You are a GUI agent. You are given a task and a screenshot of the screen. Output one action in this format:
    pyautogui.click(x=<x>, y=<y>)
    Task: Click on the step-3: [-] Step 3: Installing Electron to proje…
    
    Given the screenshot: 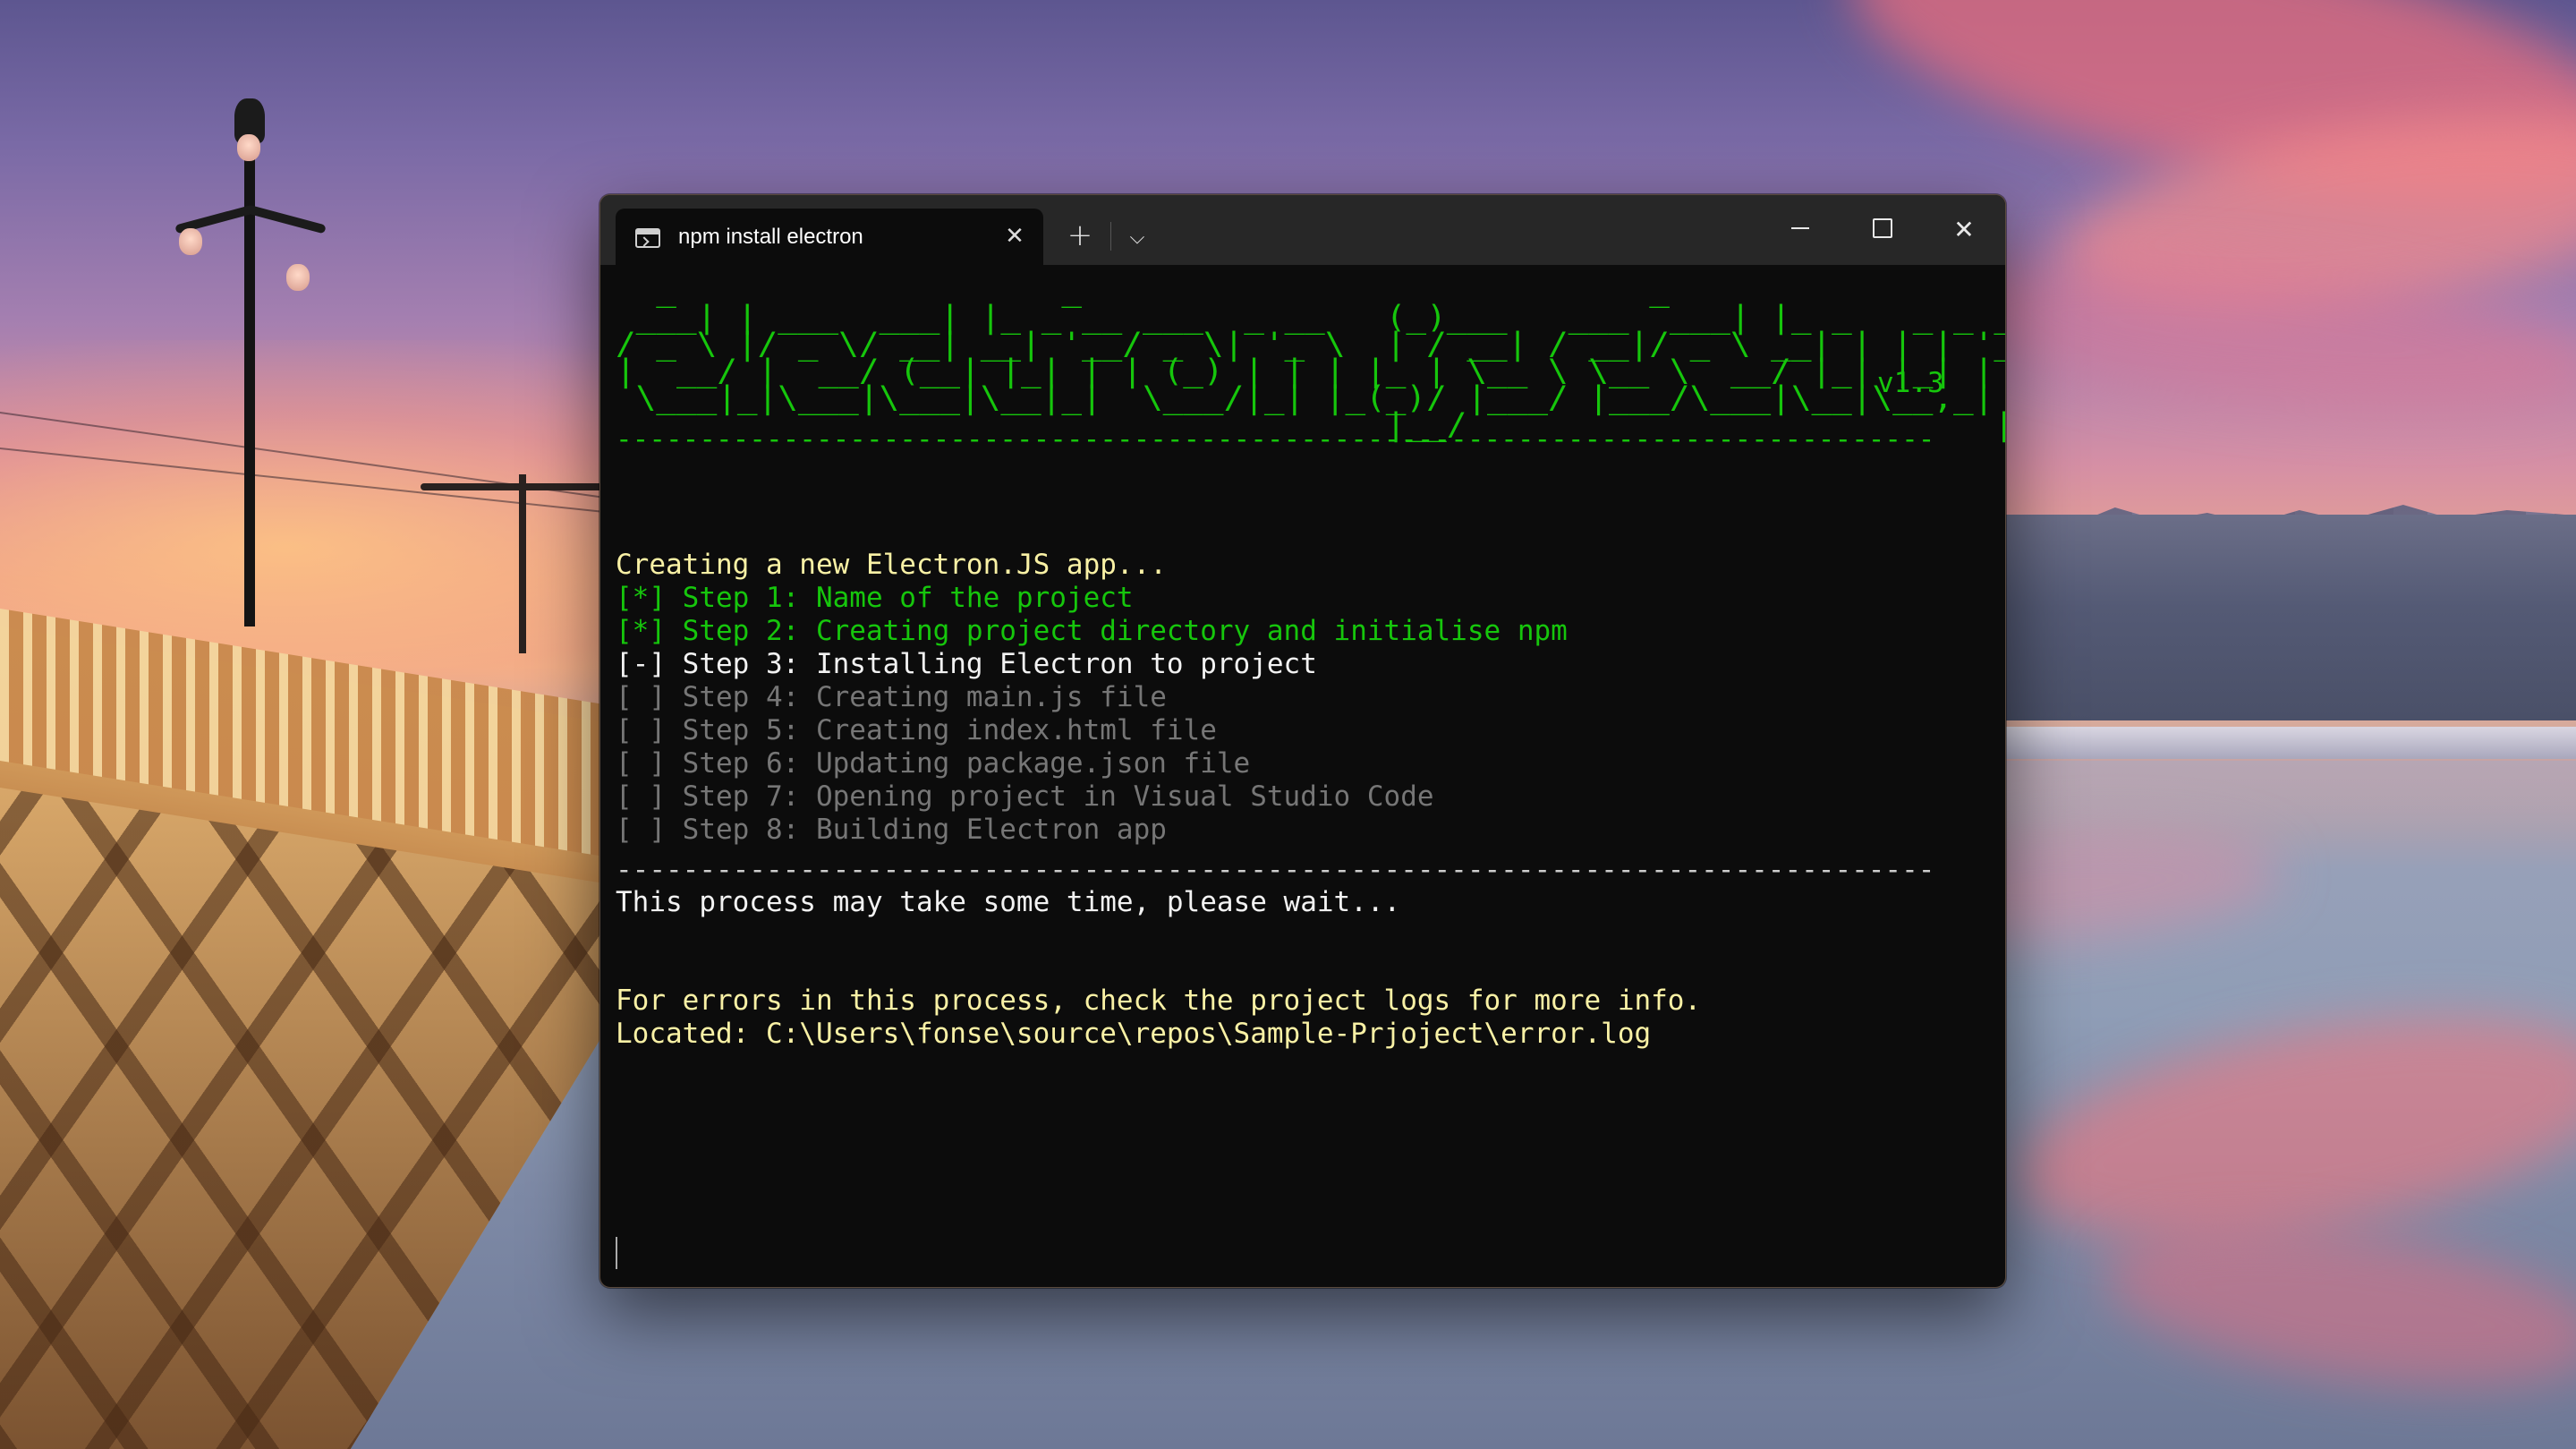 What is the action you would take?
    pyautogui.click(x=966, y=664)
    